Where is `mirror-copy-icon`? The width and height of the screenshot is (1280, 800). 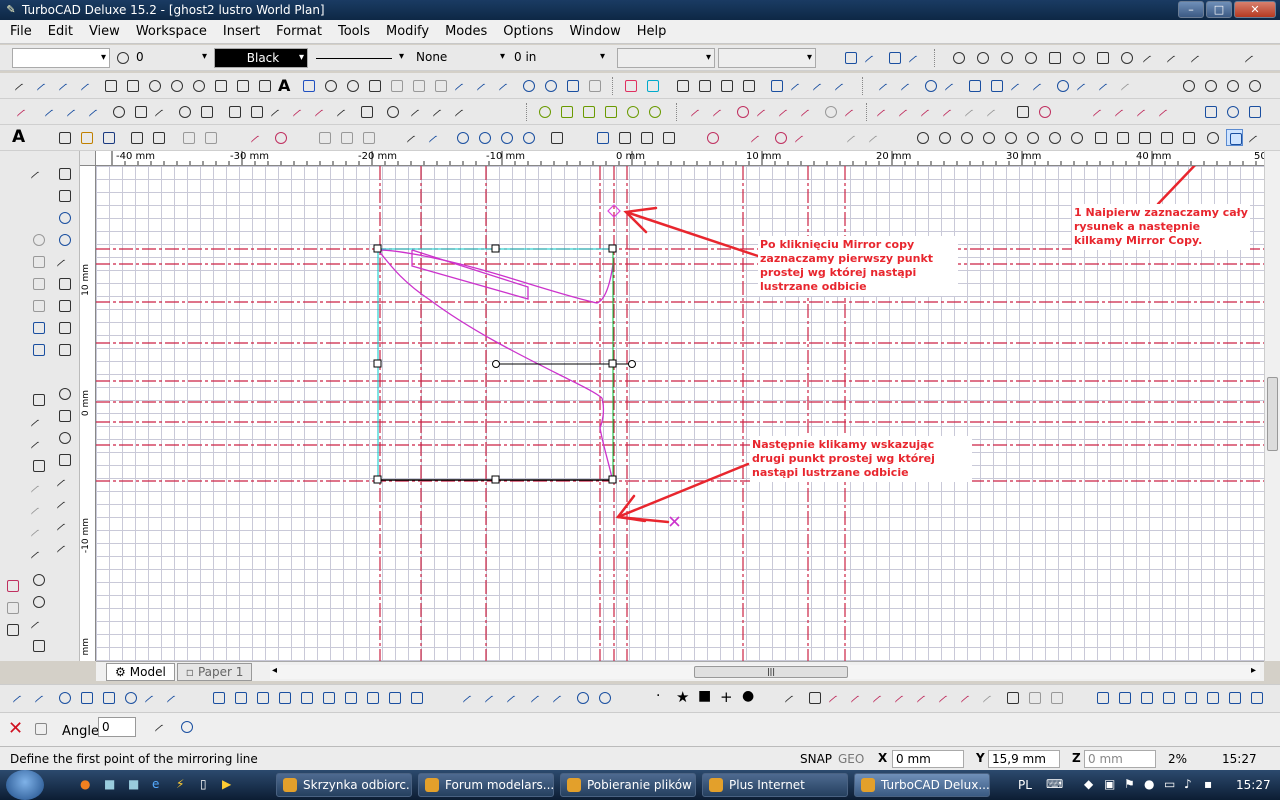 mirror-copy-icon is located at coordinates (758, 137).